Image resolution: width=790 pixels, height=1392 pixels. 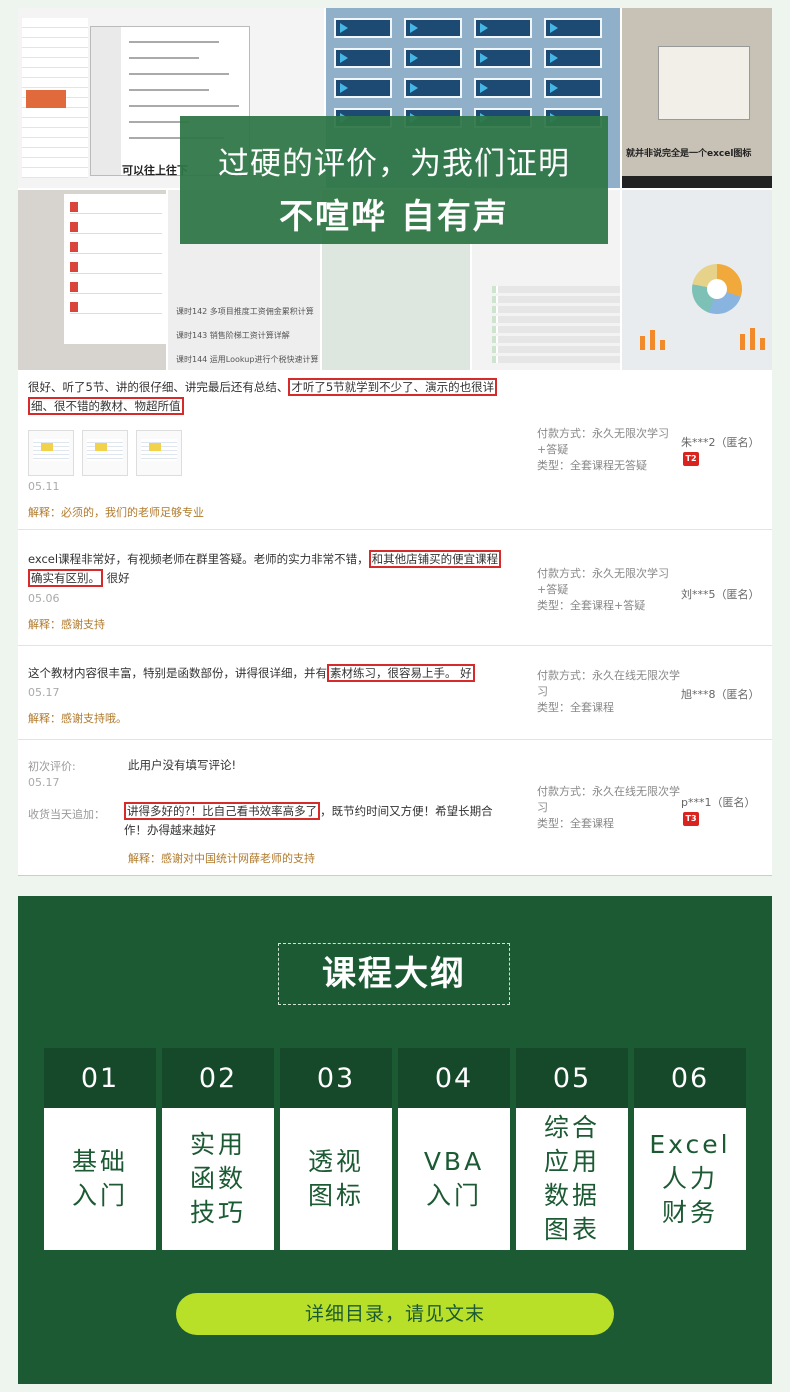 What do you see at coordinates (717, 289) in the screenshot?
I see `donut-chart-graphic` at bounding box center [717, 289].